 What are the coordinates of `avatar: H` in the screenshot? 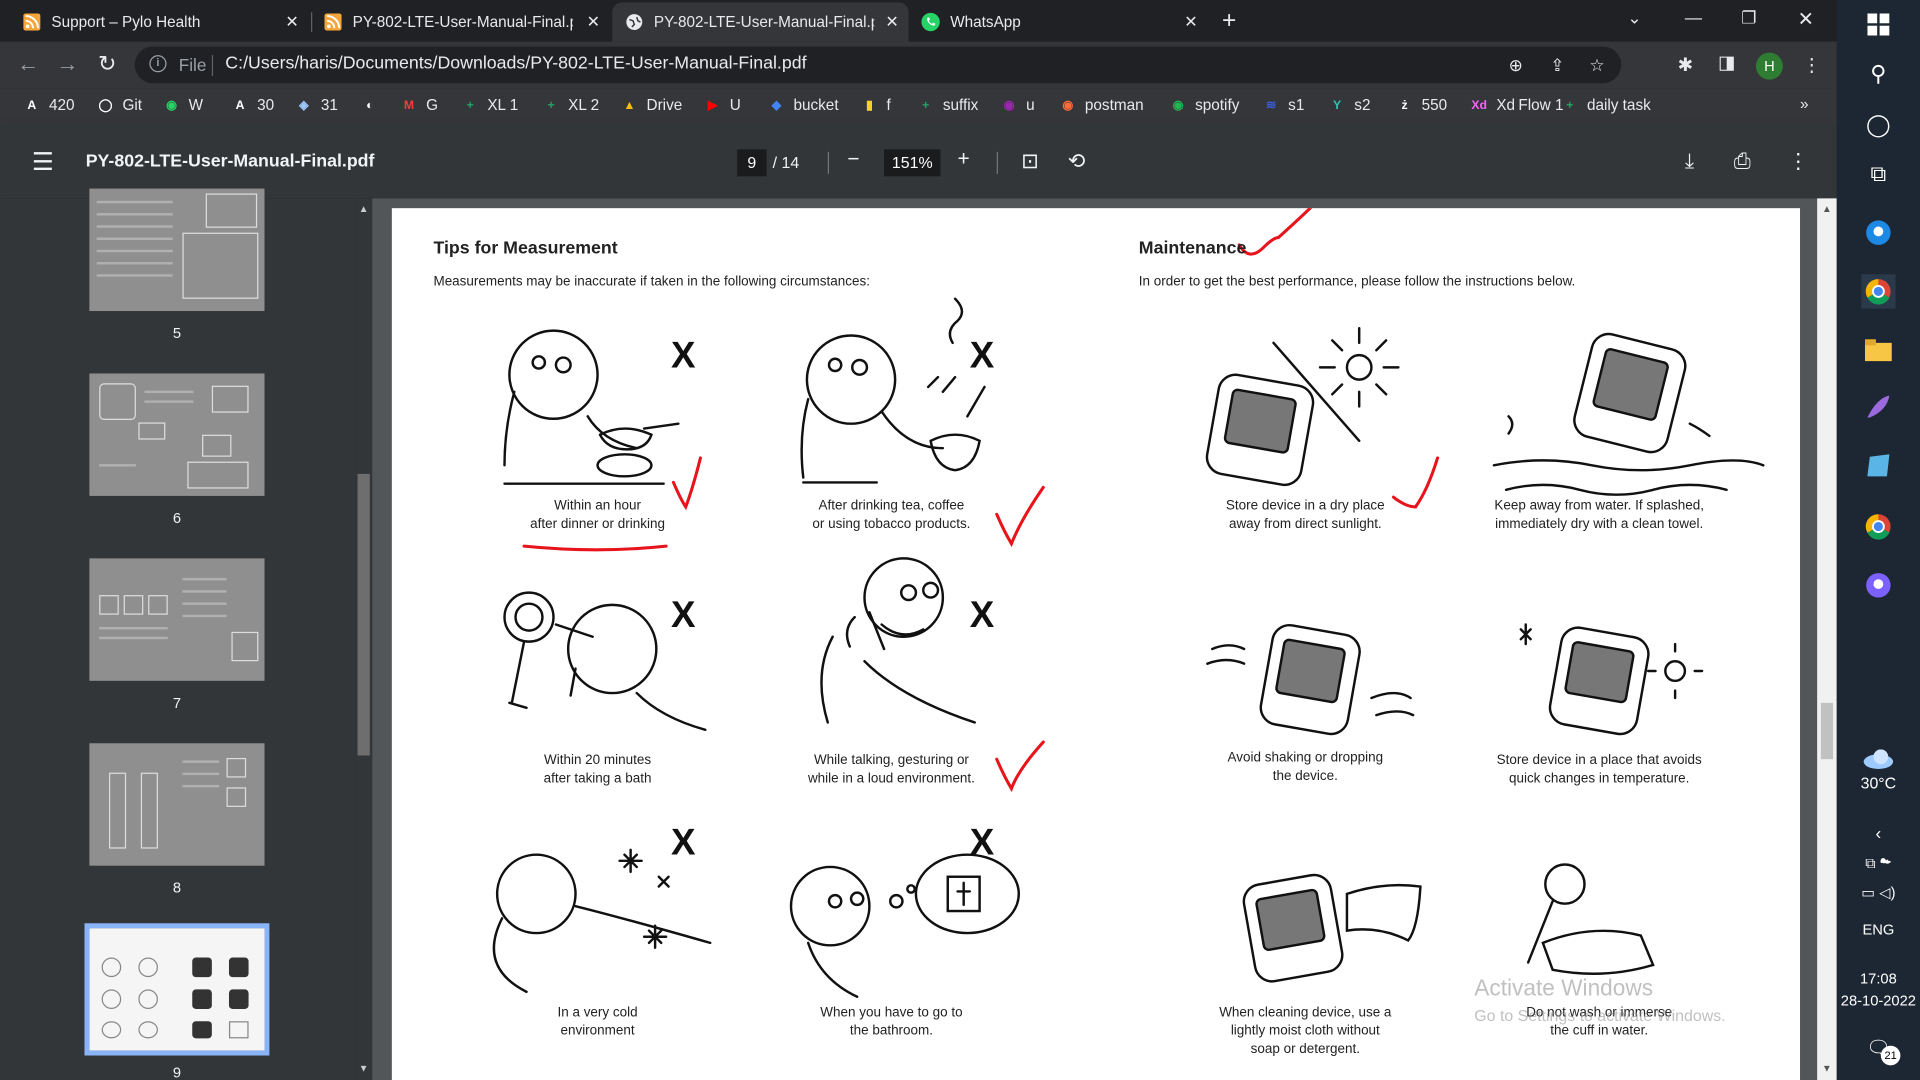 It's located at (1769, 66).